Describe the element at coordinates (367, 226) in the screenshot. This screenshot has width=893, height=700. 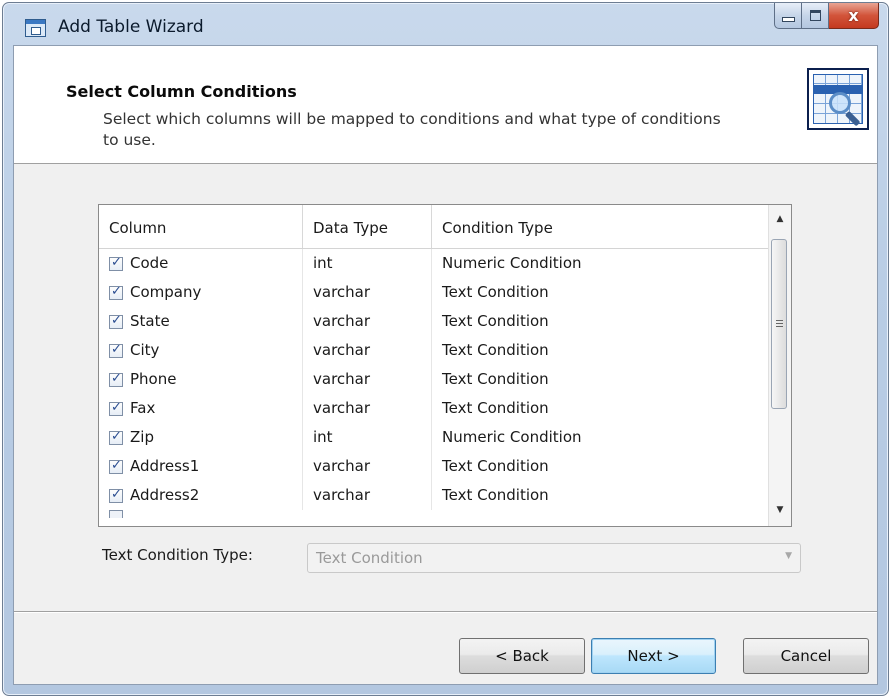
I see `column-header-data-type: Data Type` at that location.